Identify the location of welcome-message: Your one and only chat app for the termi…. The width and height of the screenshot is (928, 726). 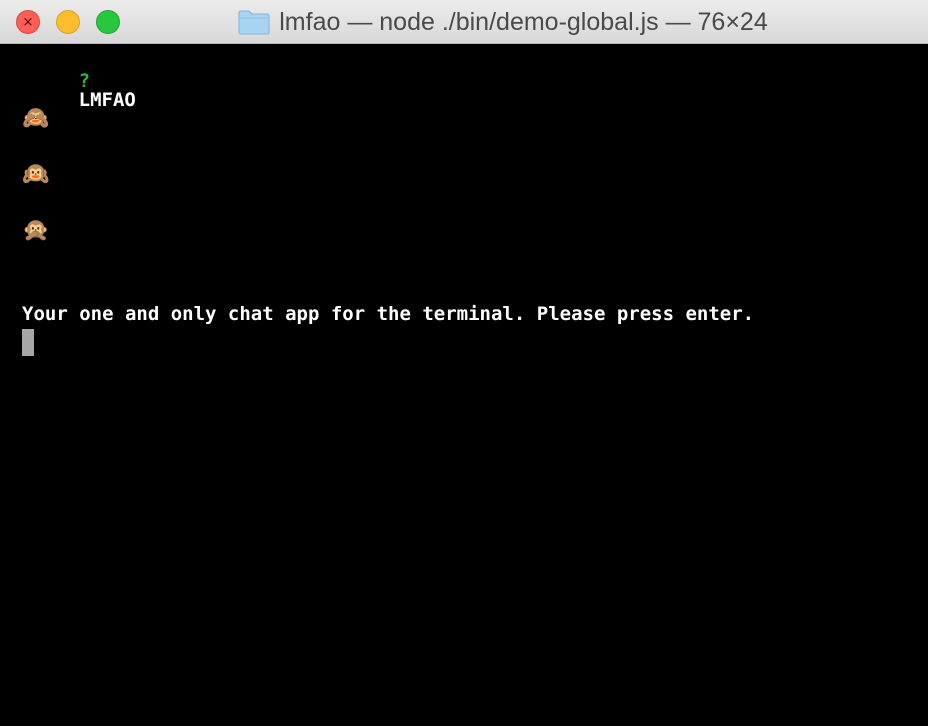
(388, 314).